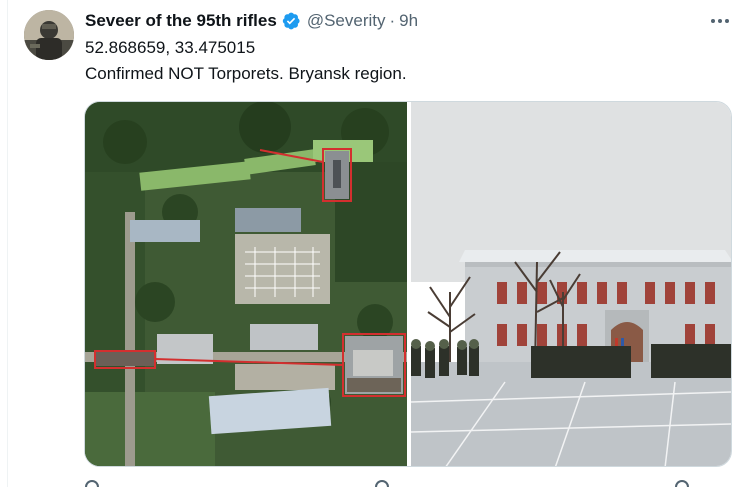 This screenshot has width=740, height=487. I want to click on avatar, so click(49, 35).